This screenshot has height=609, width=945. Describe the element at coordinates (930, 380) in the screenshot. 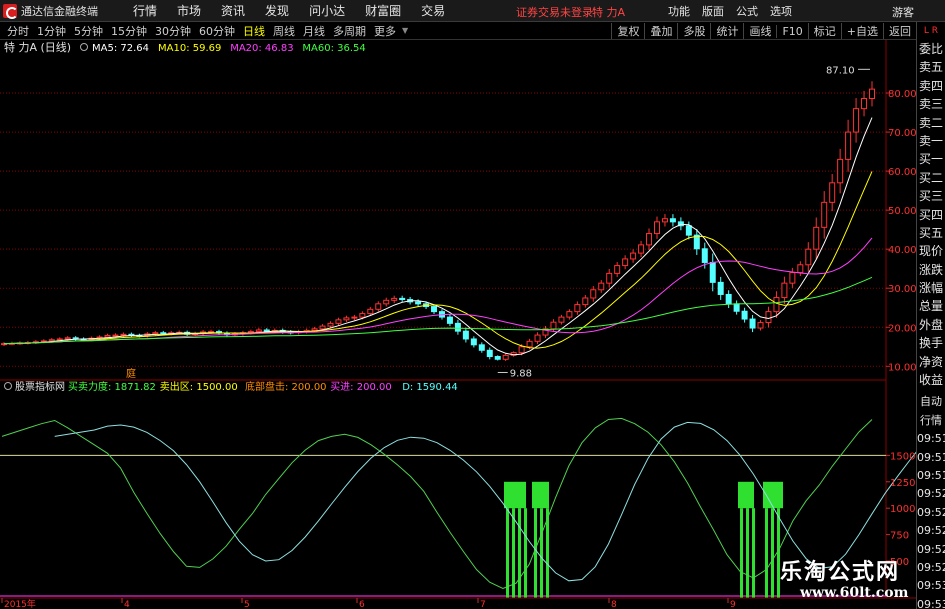

I see `quote-field-label: 收益` at that location.